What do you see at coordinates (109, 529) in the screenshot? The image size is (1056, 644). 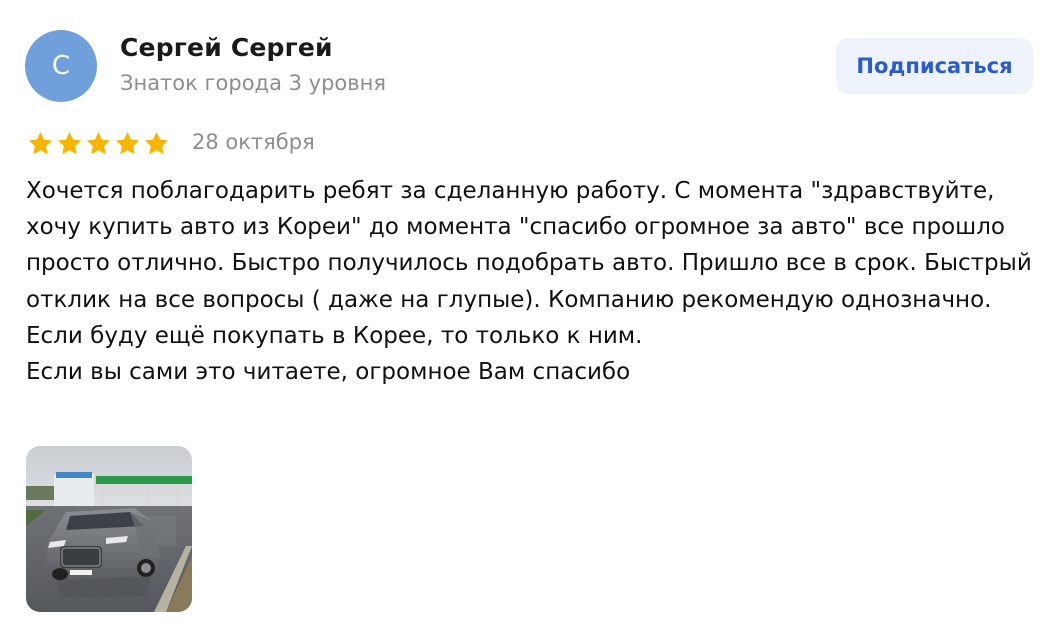 I see `review-photo` at bounding box center [109, 529].